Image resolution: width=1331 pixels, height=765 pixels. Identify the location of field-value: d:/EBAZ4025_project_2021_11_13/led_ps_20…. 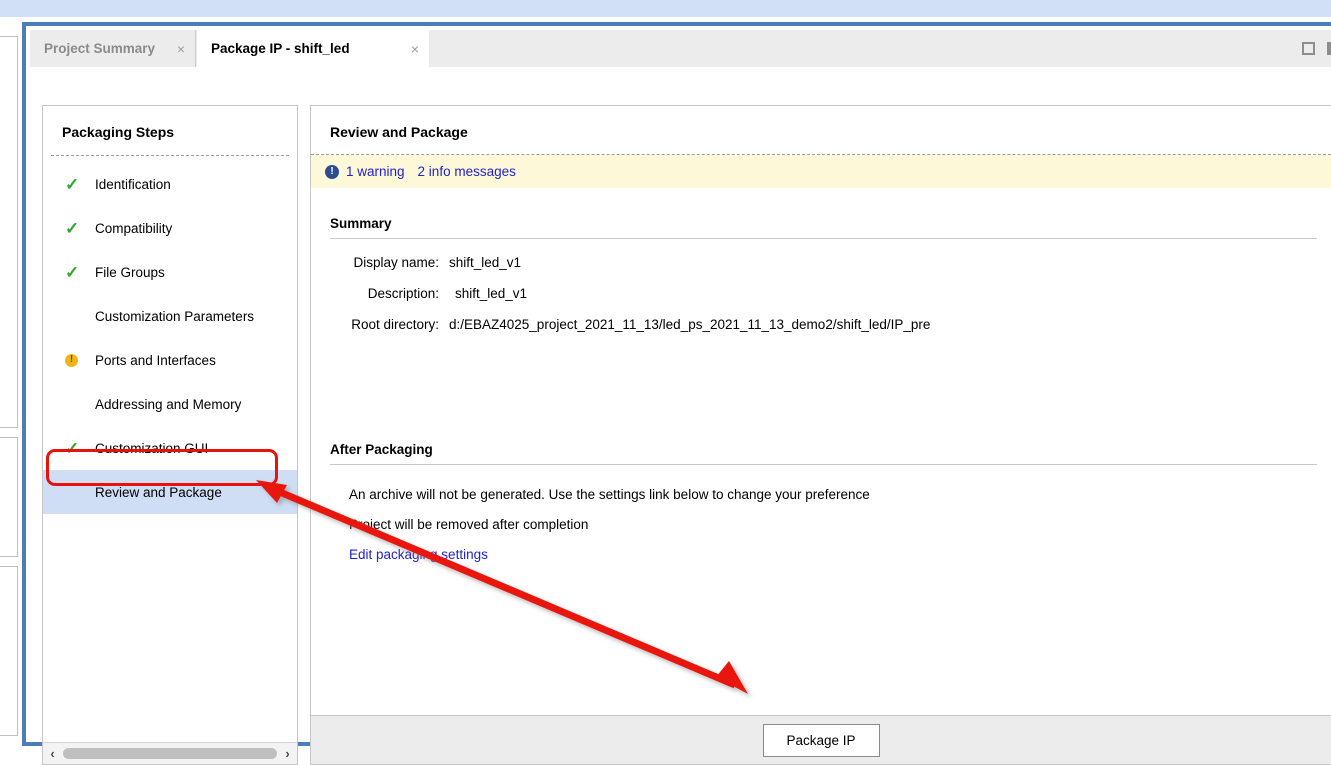
(690, 324).